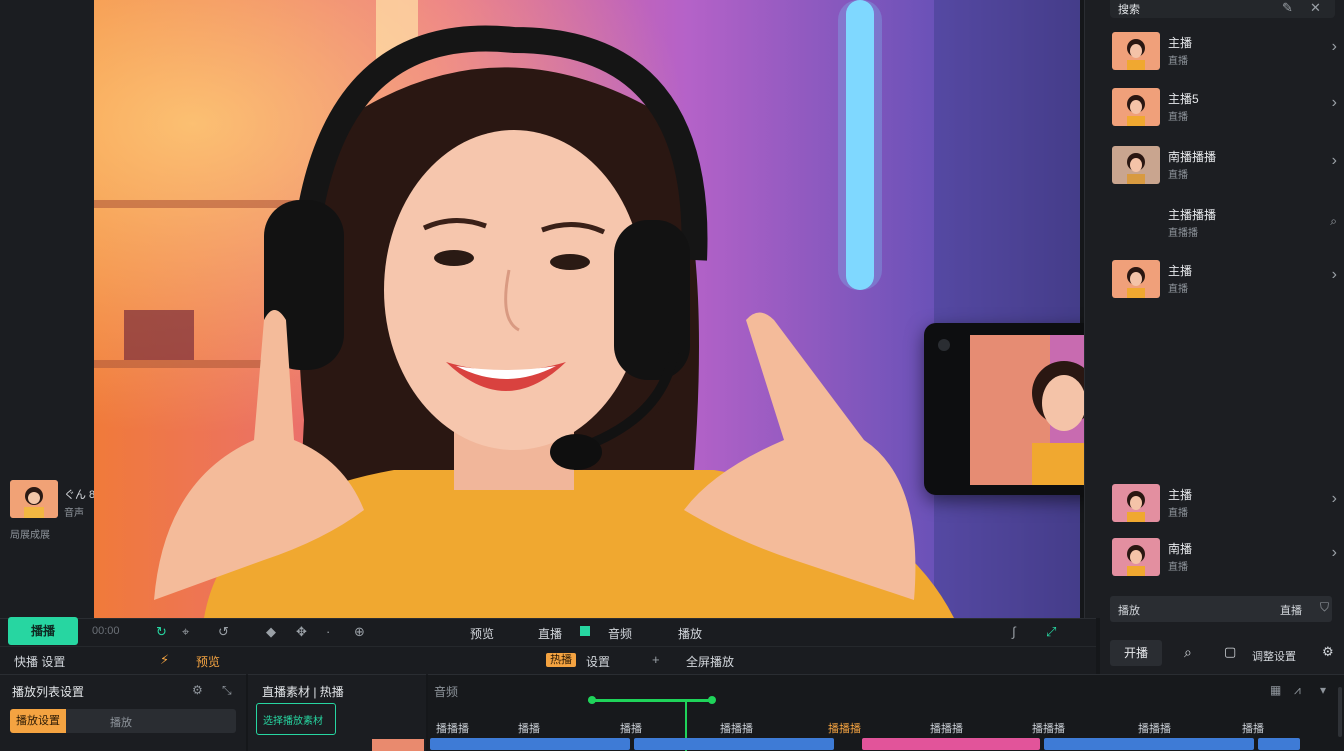  I want to click on playlist-input-hint: 播放, so click(121, 723).